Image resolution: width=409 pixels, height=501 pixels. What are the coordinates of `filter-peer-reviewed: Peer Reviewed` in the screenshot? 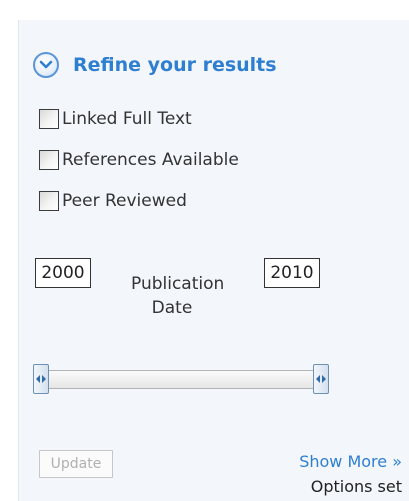 It's located at (113, 201).